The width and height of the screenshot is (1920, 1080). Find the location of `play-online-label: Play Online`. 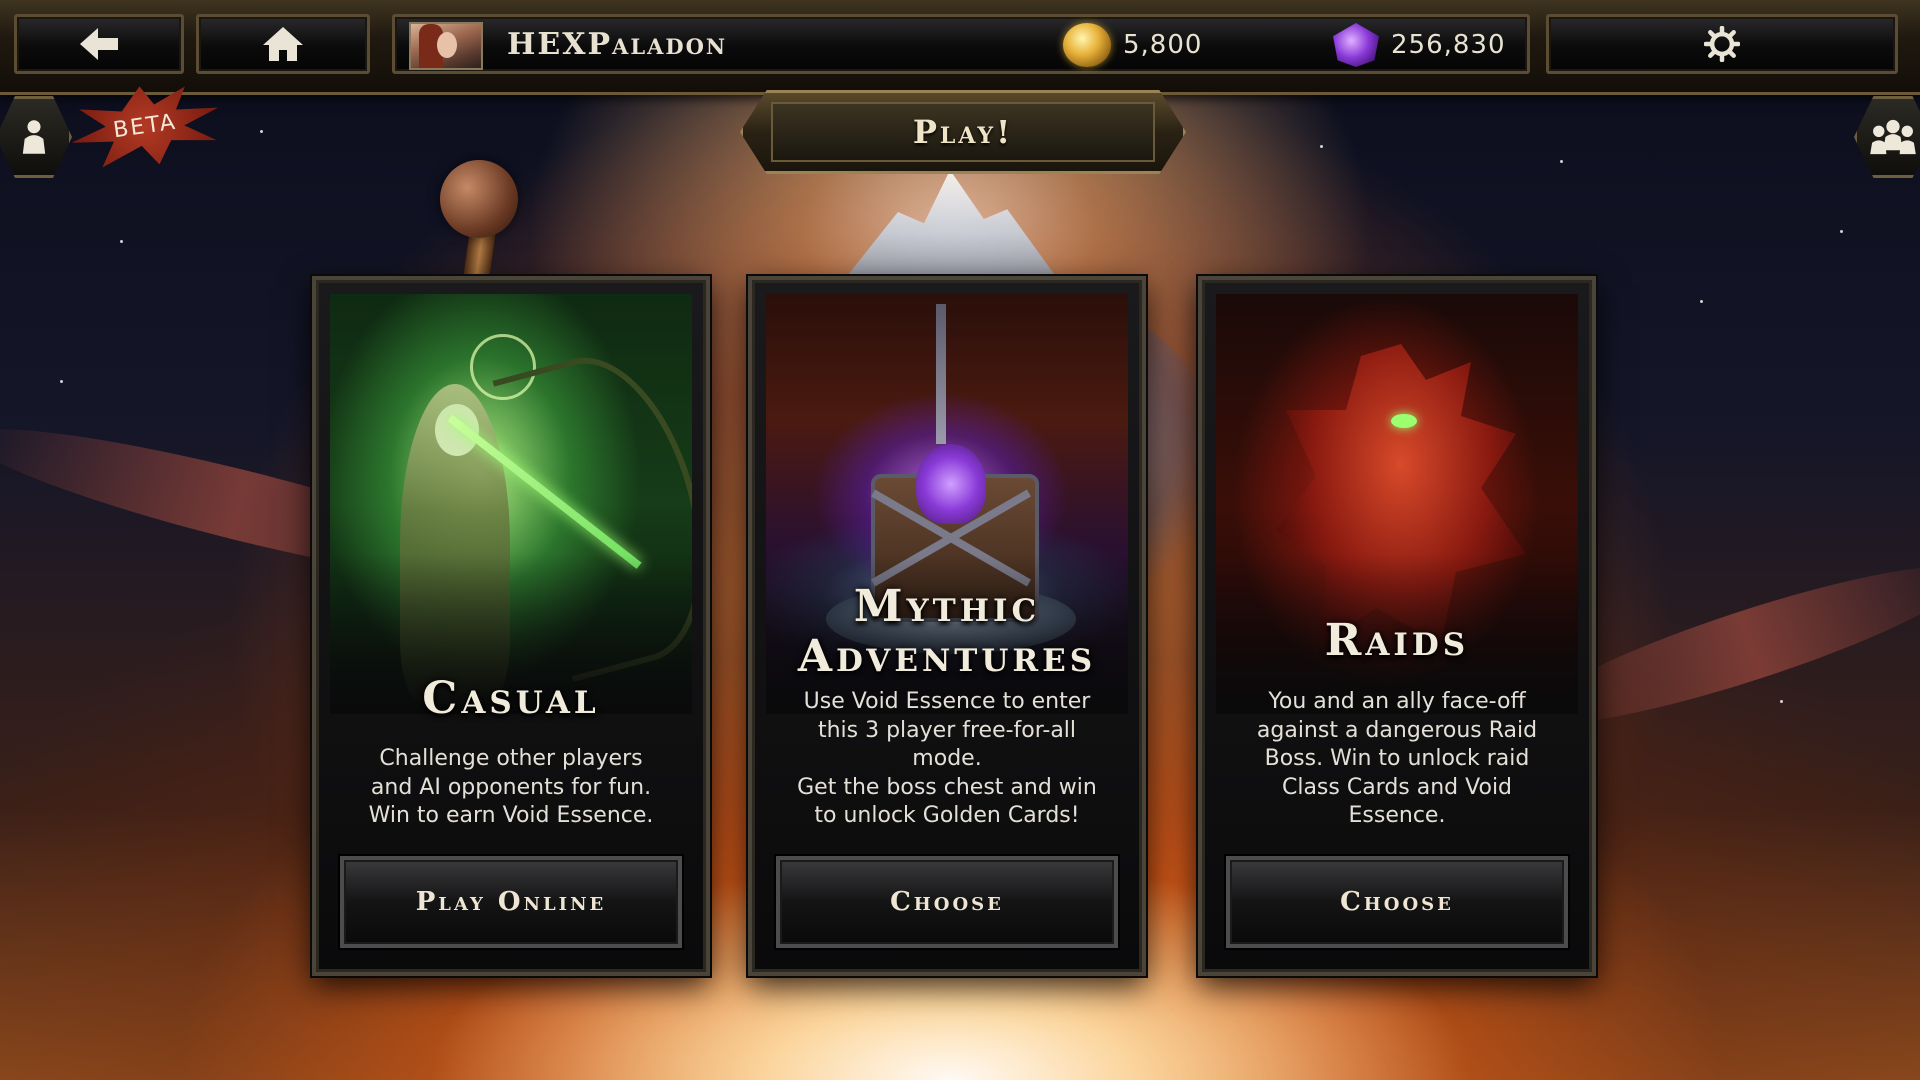

play-online-label: Play Online is located at coordinates (511, 902).